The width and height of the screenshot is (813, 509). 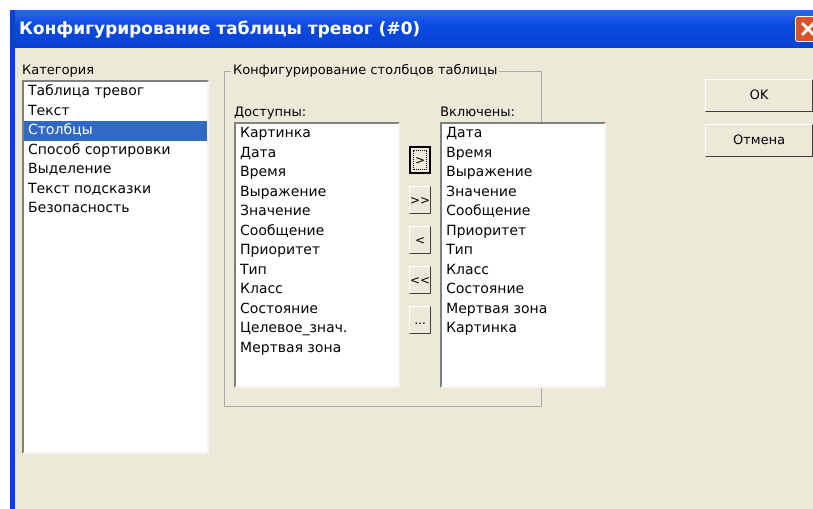 I want to click on available-item: Приоритет, so click(x=317, y=250).